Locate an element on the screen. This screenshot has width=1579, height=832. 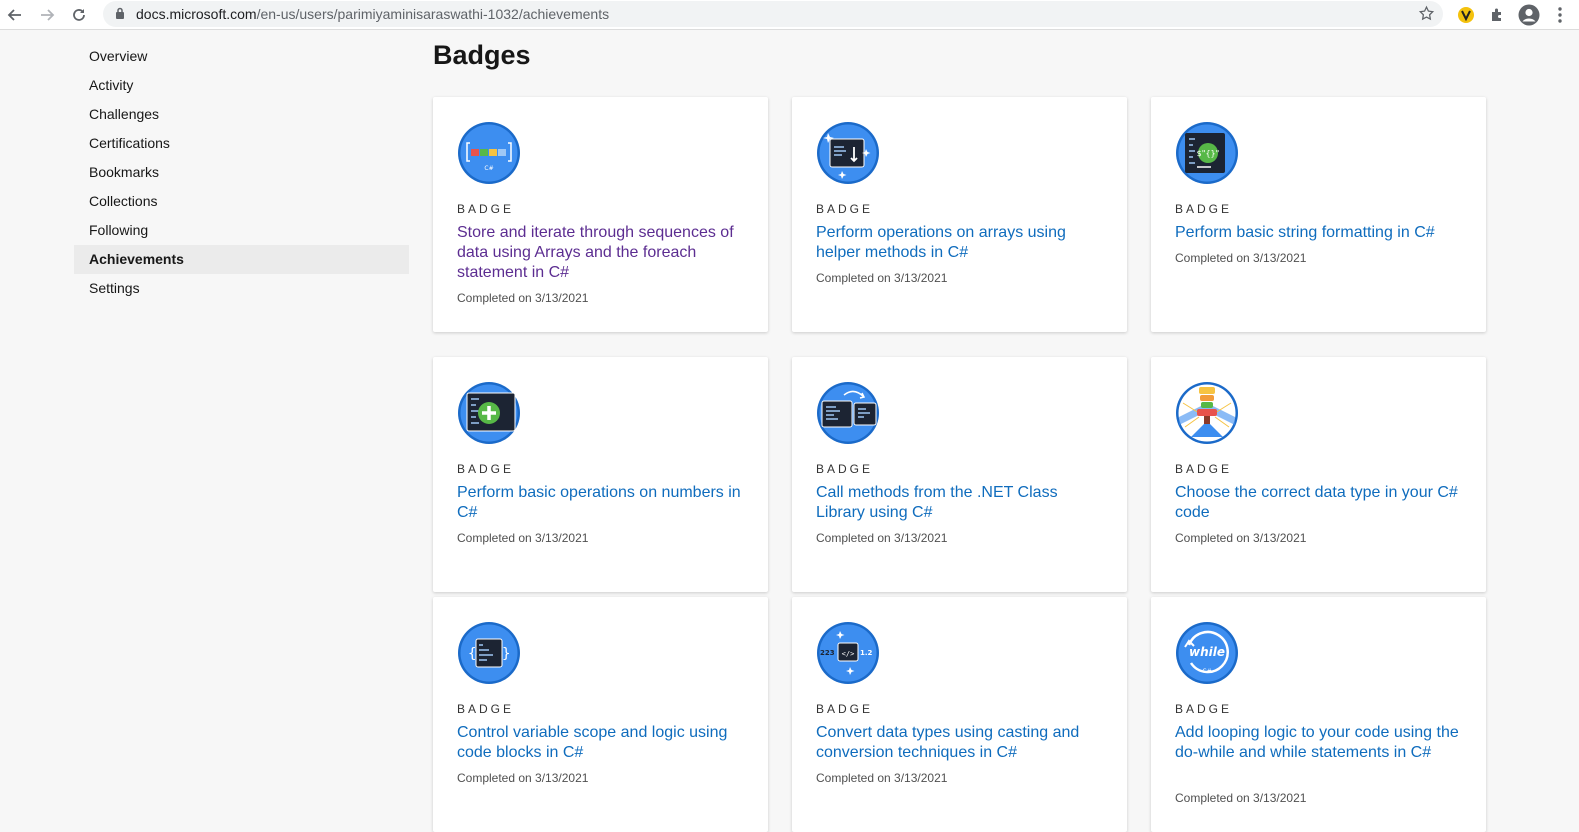
casting-badge-number-right: 1.2 is located at coordinates (866, 653).